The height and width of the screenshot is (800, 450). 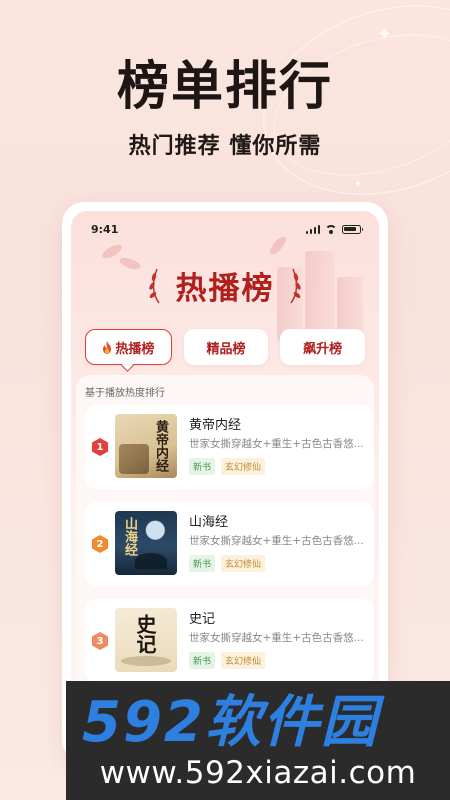 I want to click on watermark-url: www.592xiazai.com, so click(x=258, y=773).